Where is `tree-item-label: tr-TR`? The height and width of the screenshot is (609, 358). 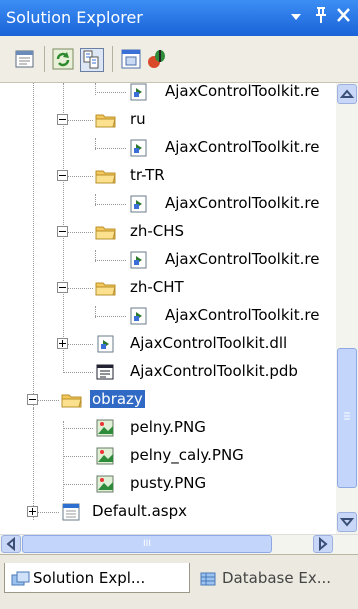 tree-item-label: tr-TR is located at coordinates (147, 175).